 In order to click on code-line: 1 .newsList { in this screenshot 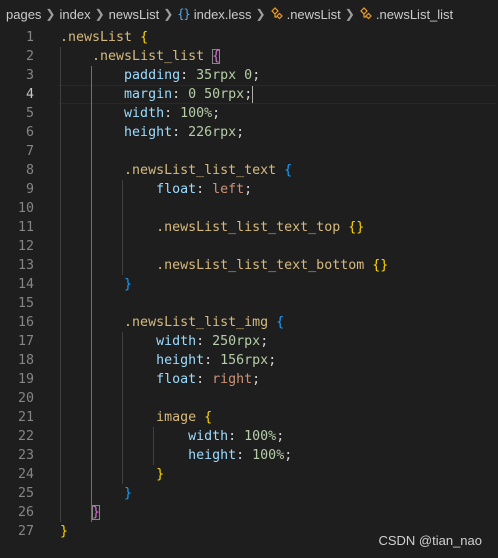, I will do `click(249, 37)`.